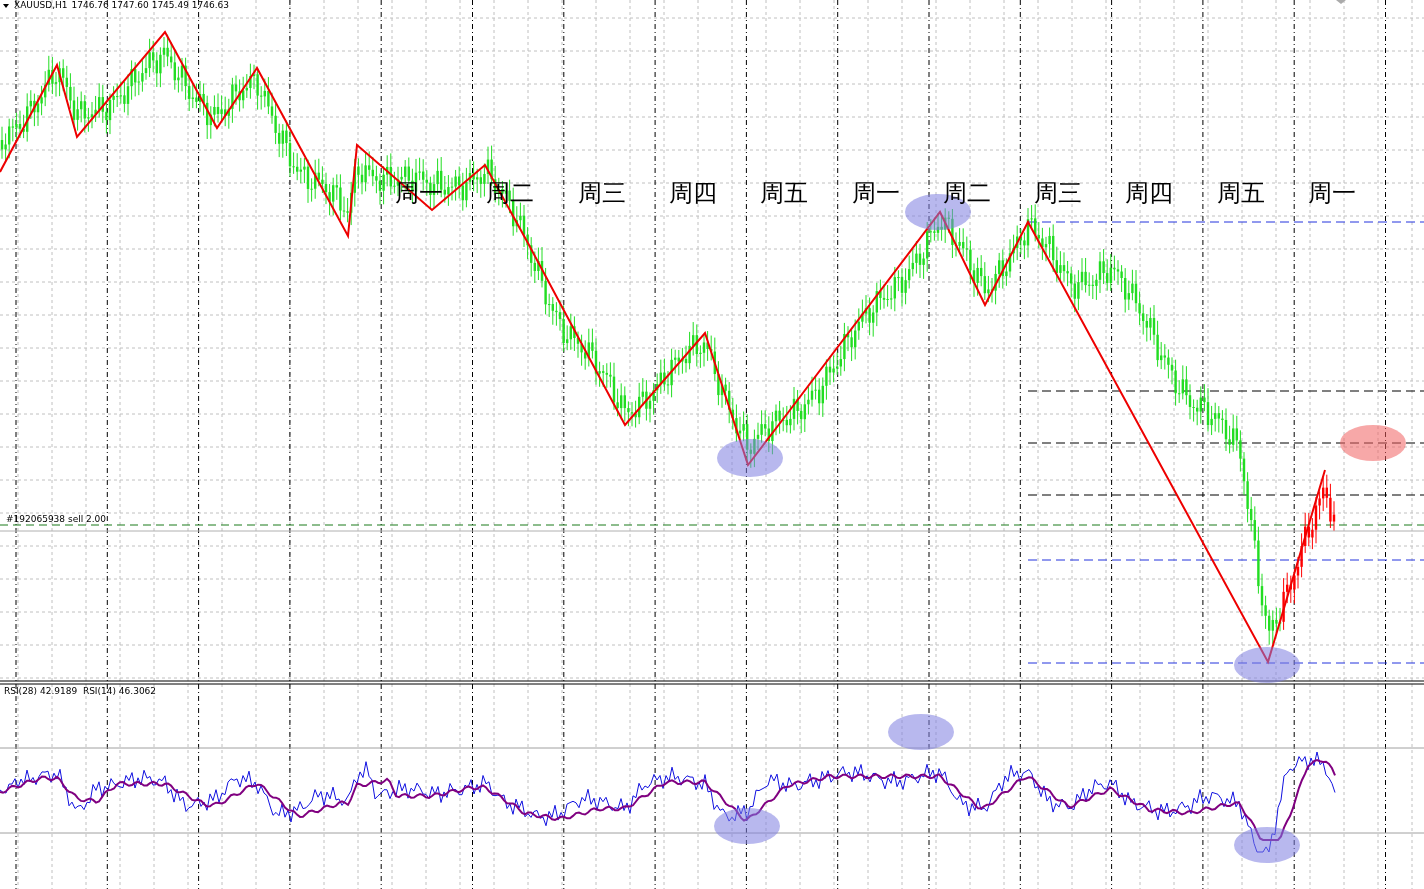 Image resolution: width=1424 pixels, height=889 pixels. Describe the element at coordinates (150, 5) in the screenshot. I see `price-quotes: 1746.76 1747.60 1745.49 1746.63` at that location.